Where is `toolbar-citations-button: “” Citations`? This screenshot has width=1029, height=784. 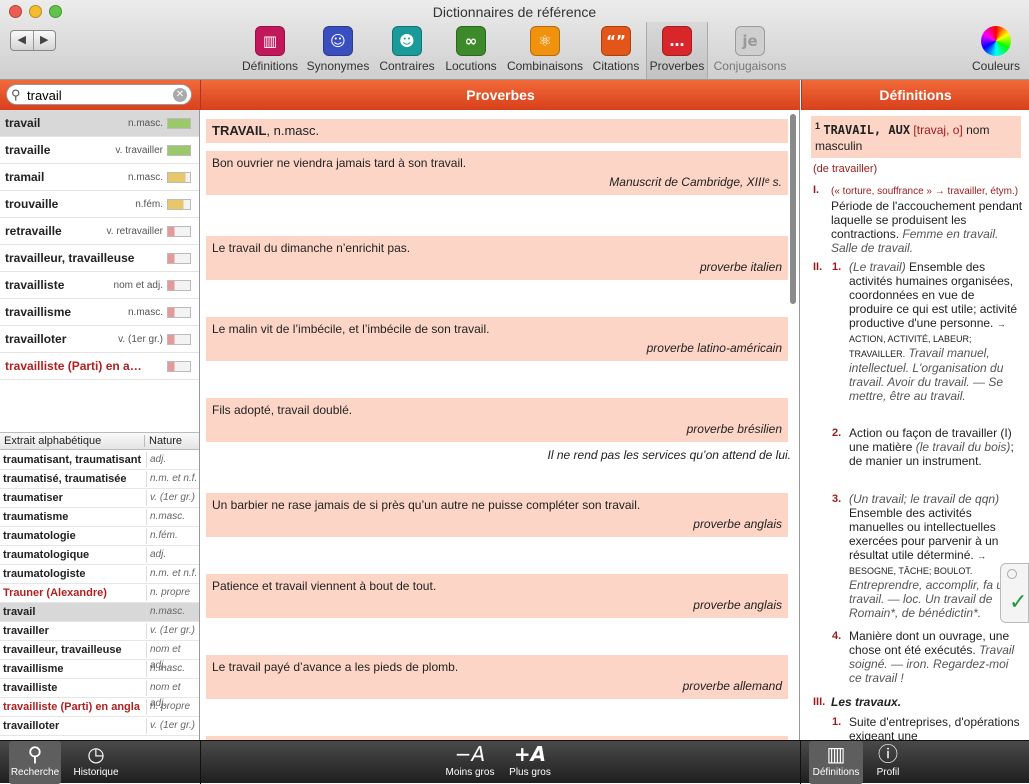 toolbar-citations-button: “” Citations is located at coordinates (616, 50).